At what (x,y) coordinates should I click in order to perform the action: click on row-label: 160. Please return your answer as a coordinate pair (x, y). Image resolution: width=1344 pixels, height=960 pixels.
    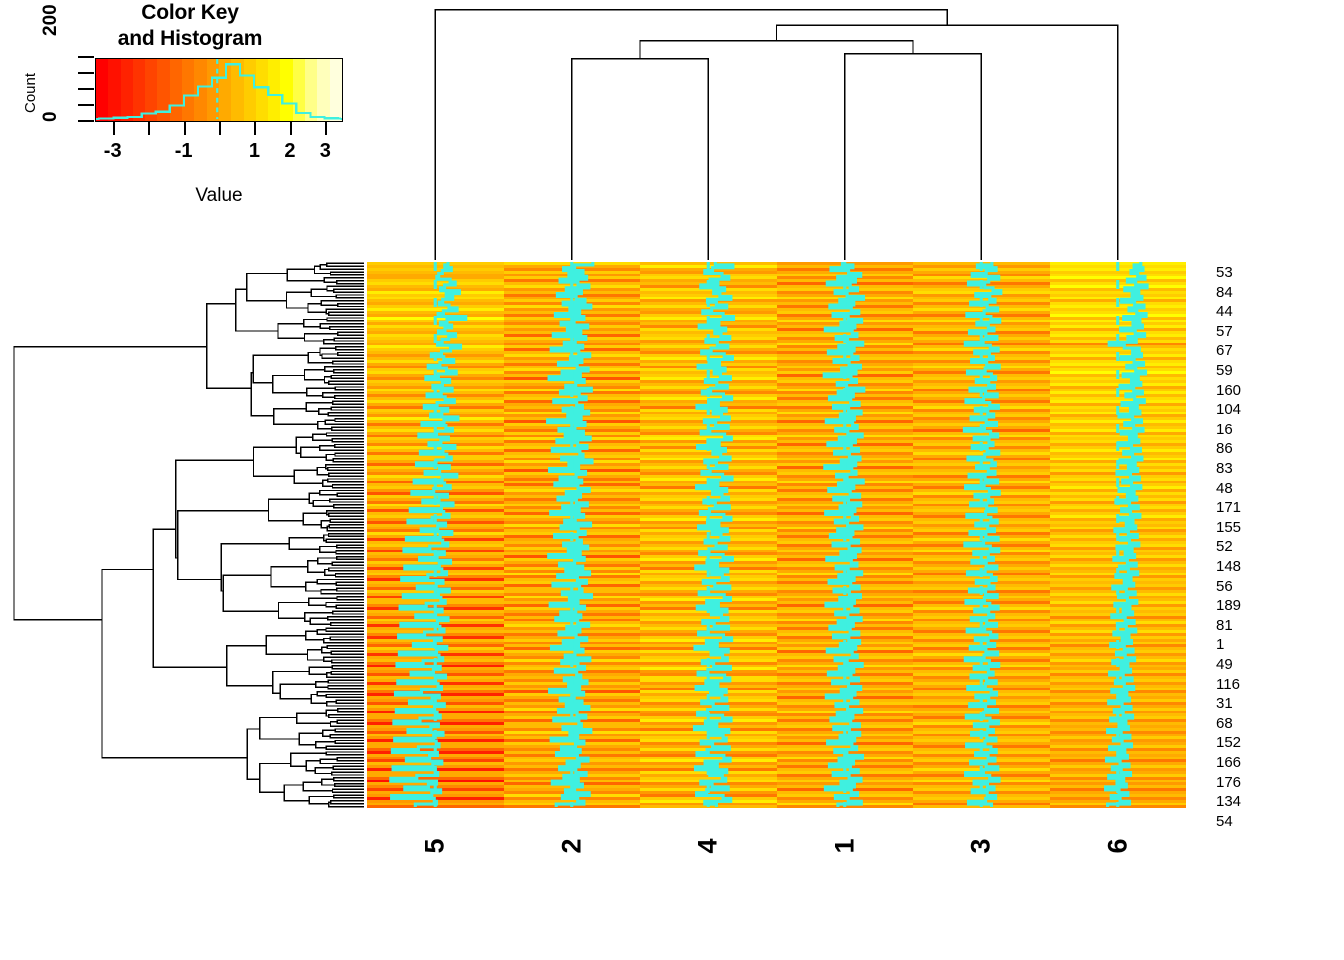
    Looking at the image, I should click on (1229, 390).